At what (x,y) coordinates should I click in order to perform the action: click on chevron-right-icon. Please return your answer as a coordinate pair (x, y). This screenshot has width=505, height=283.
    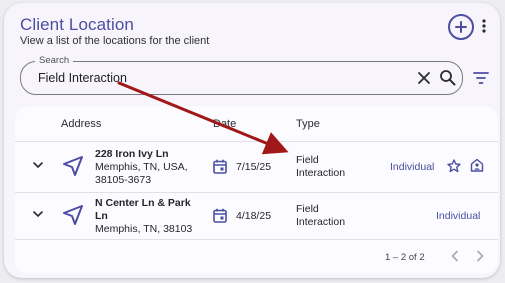
    Looking at the image, I should click on (480, 256).